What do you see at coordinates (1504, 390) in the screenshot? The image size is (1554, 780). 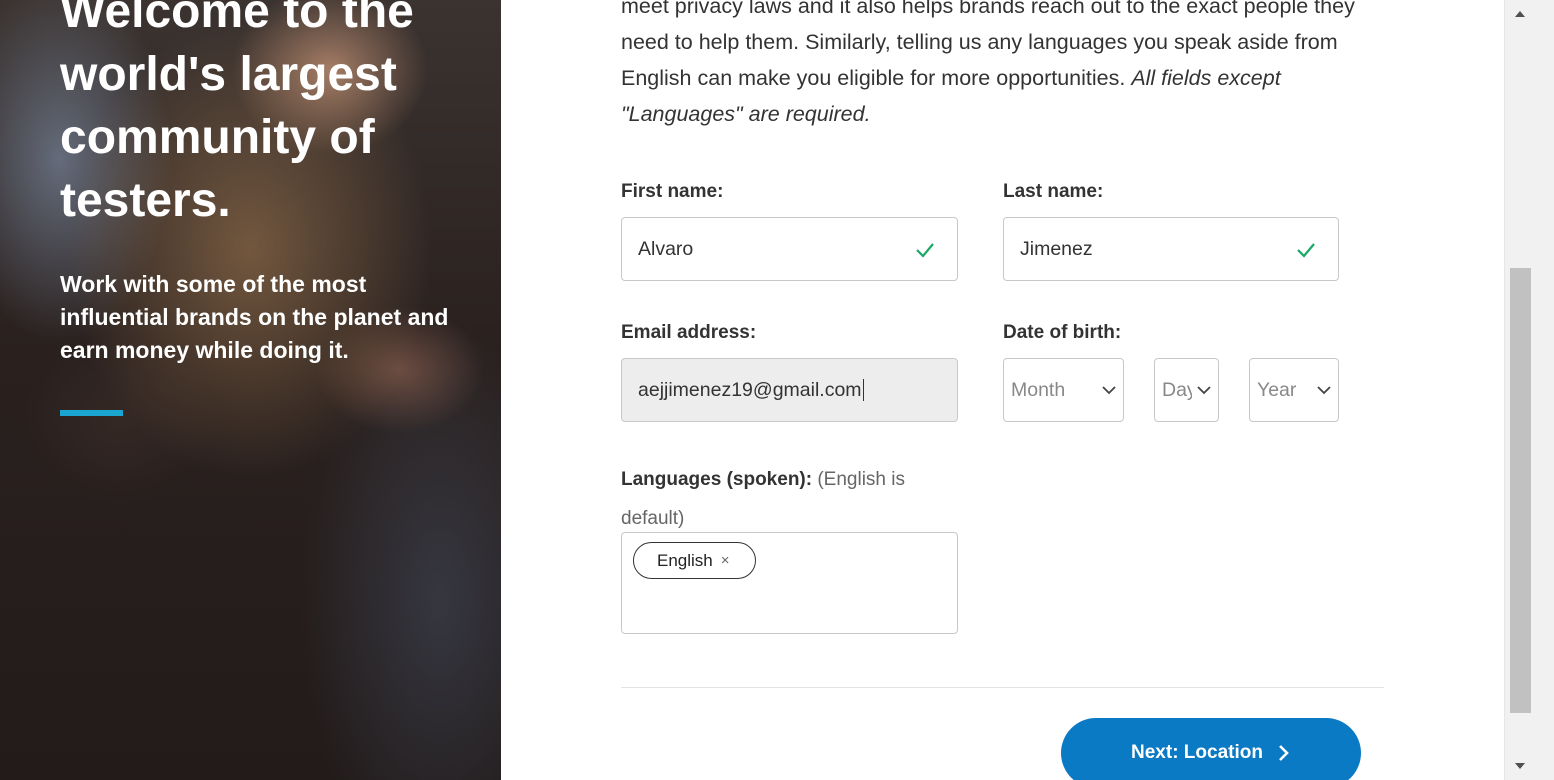 I see `scrollbar-border` at bounding box center [1504, 390].